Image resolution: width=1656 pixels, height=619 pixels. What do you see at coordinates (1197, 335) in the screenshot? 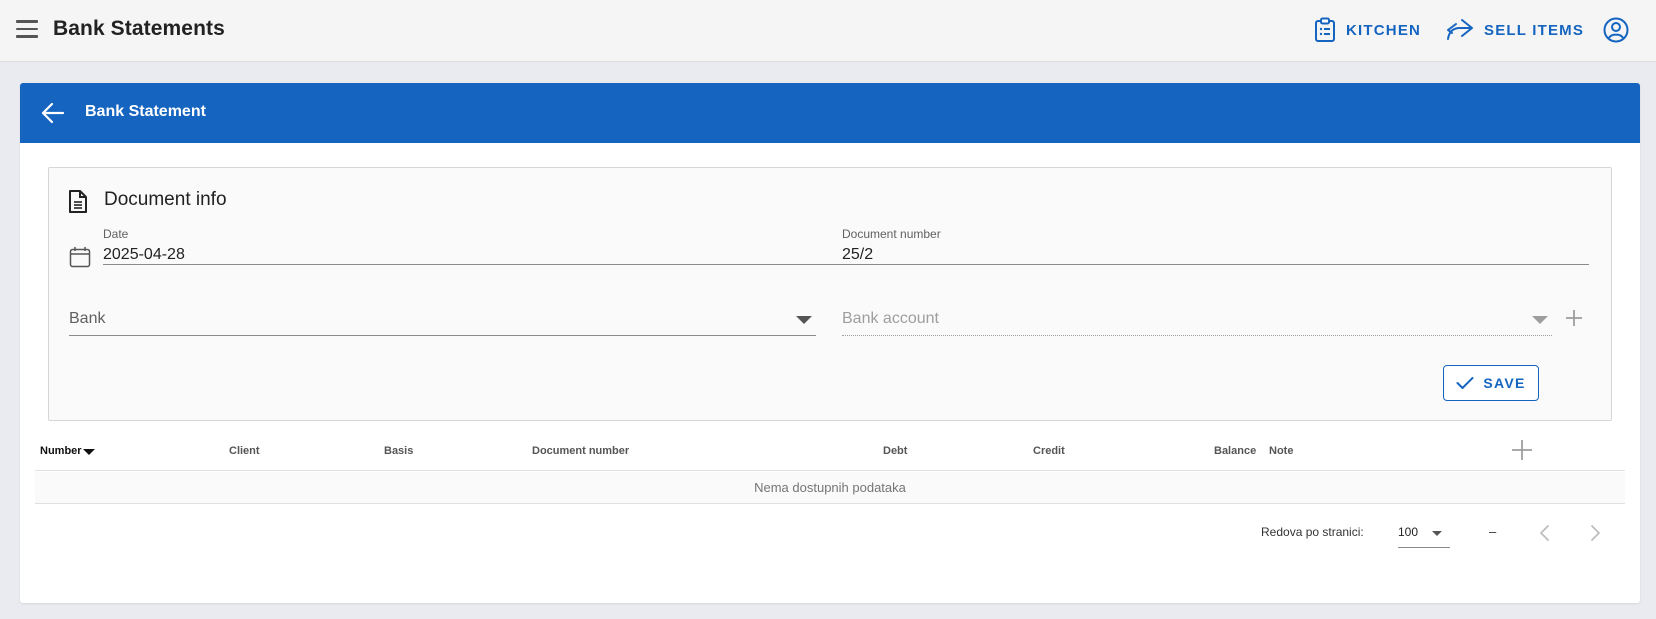
I see `bank-account-underline` at bounding box center [1197, 335].